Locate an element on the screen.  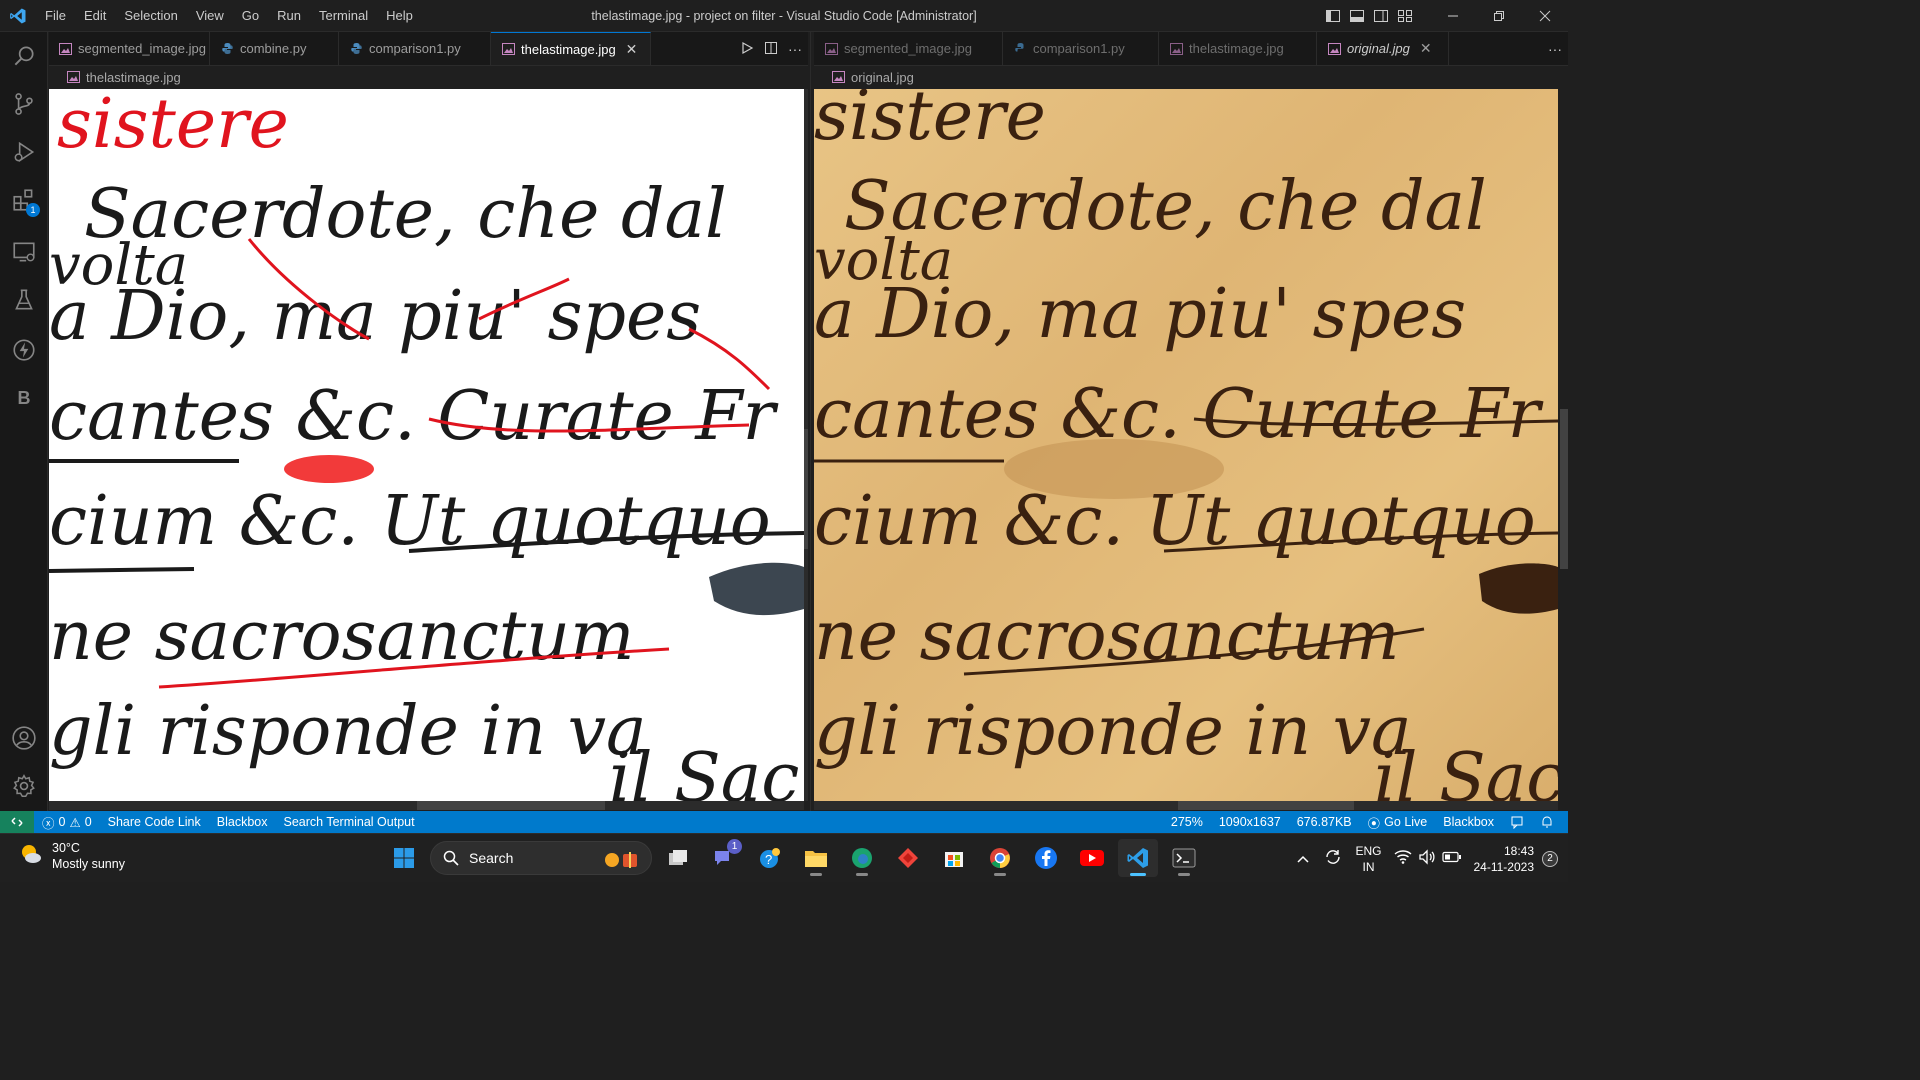
share-code-link-button: Share Code Link is located at coordinates (154, 822).